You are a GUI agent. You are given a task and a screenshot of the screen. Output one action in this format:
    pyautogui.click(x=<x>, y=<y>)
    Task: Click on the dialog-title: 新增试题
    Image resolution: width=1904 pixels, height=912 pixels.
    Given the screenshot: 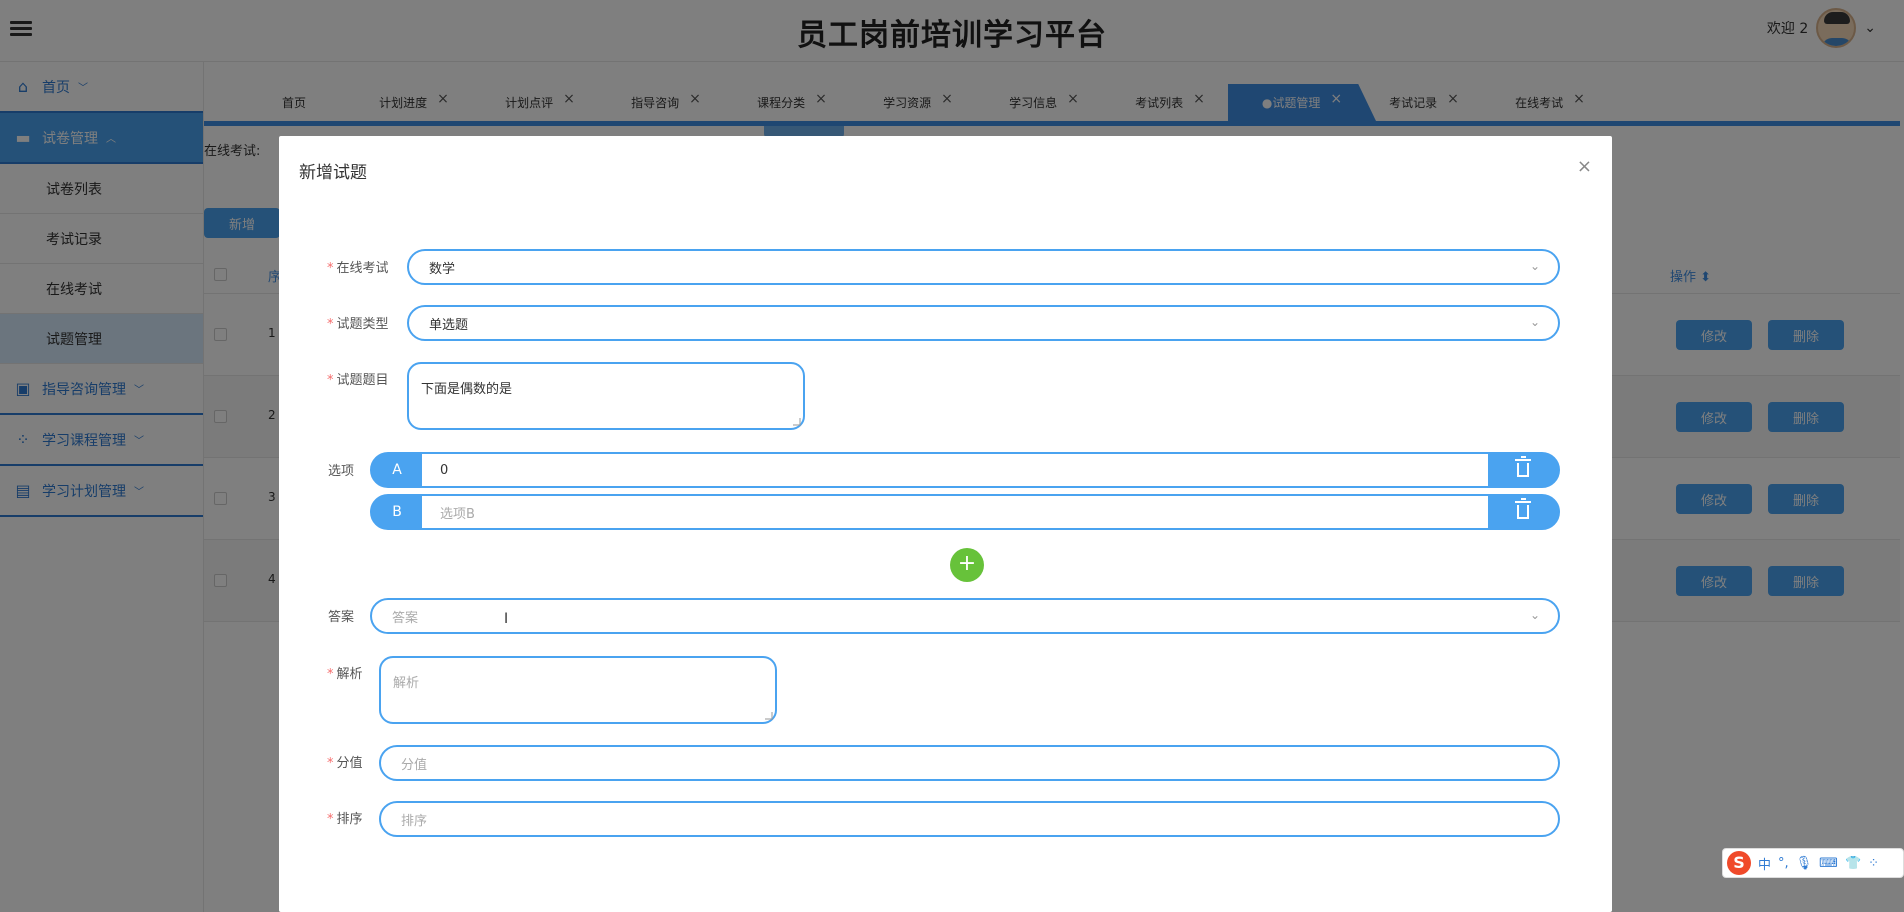 What is the action you would take?
    pyautogui.click(x=333, y=173)
    